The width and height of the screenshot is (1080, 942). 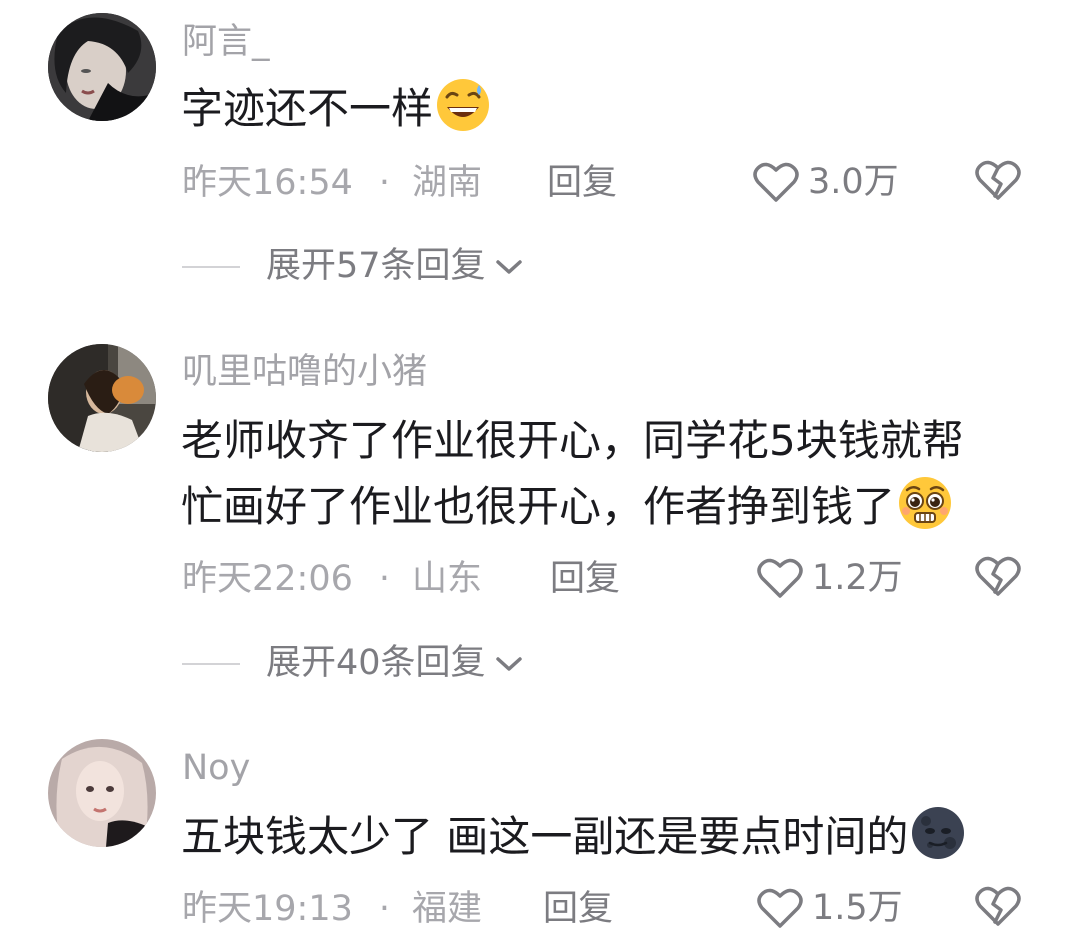 I want to click on username: Noy, so click(x=216, y=768).